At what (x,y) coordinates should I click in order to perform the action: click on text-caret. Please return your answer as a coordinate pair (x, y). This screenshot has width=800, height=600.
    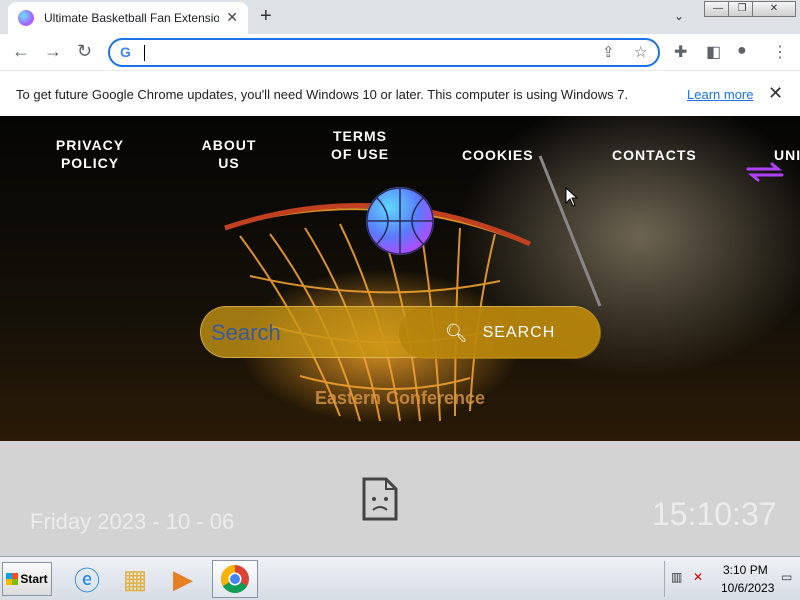
    Looking at the image, I should click on (144, 53).